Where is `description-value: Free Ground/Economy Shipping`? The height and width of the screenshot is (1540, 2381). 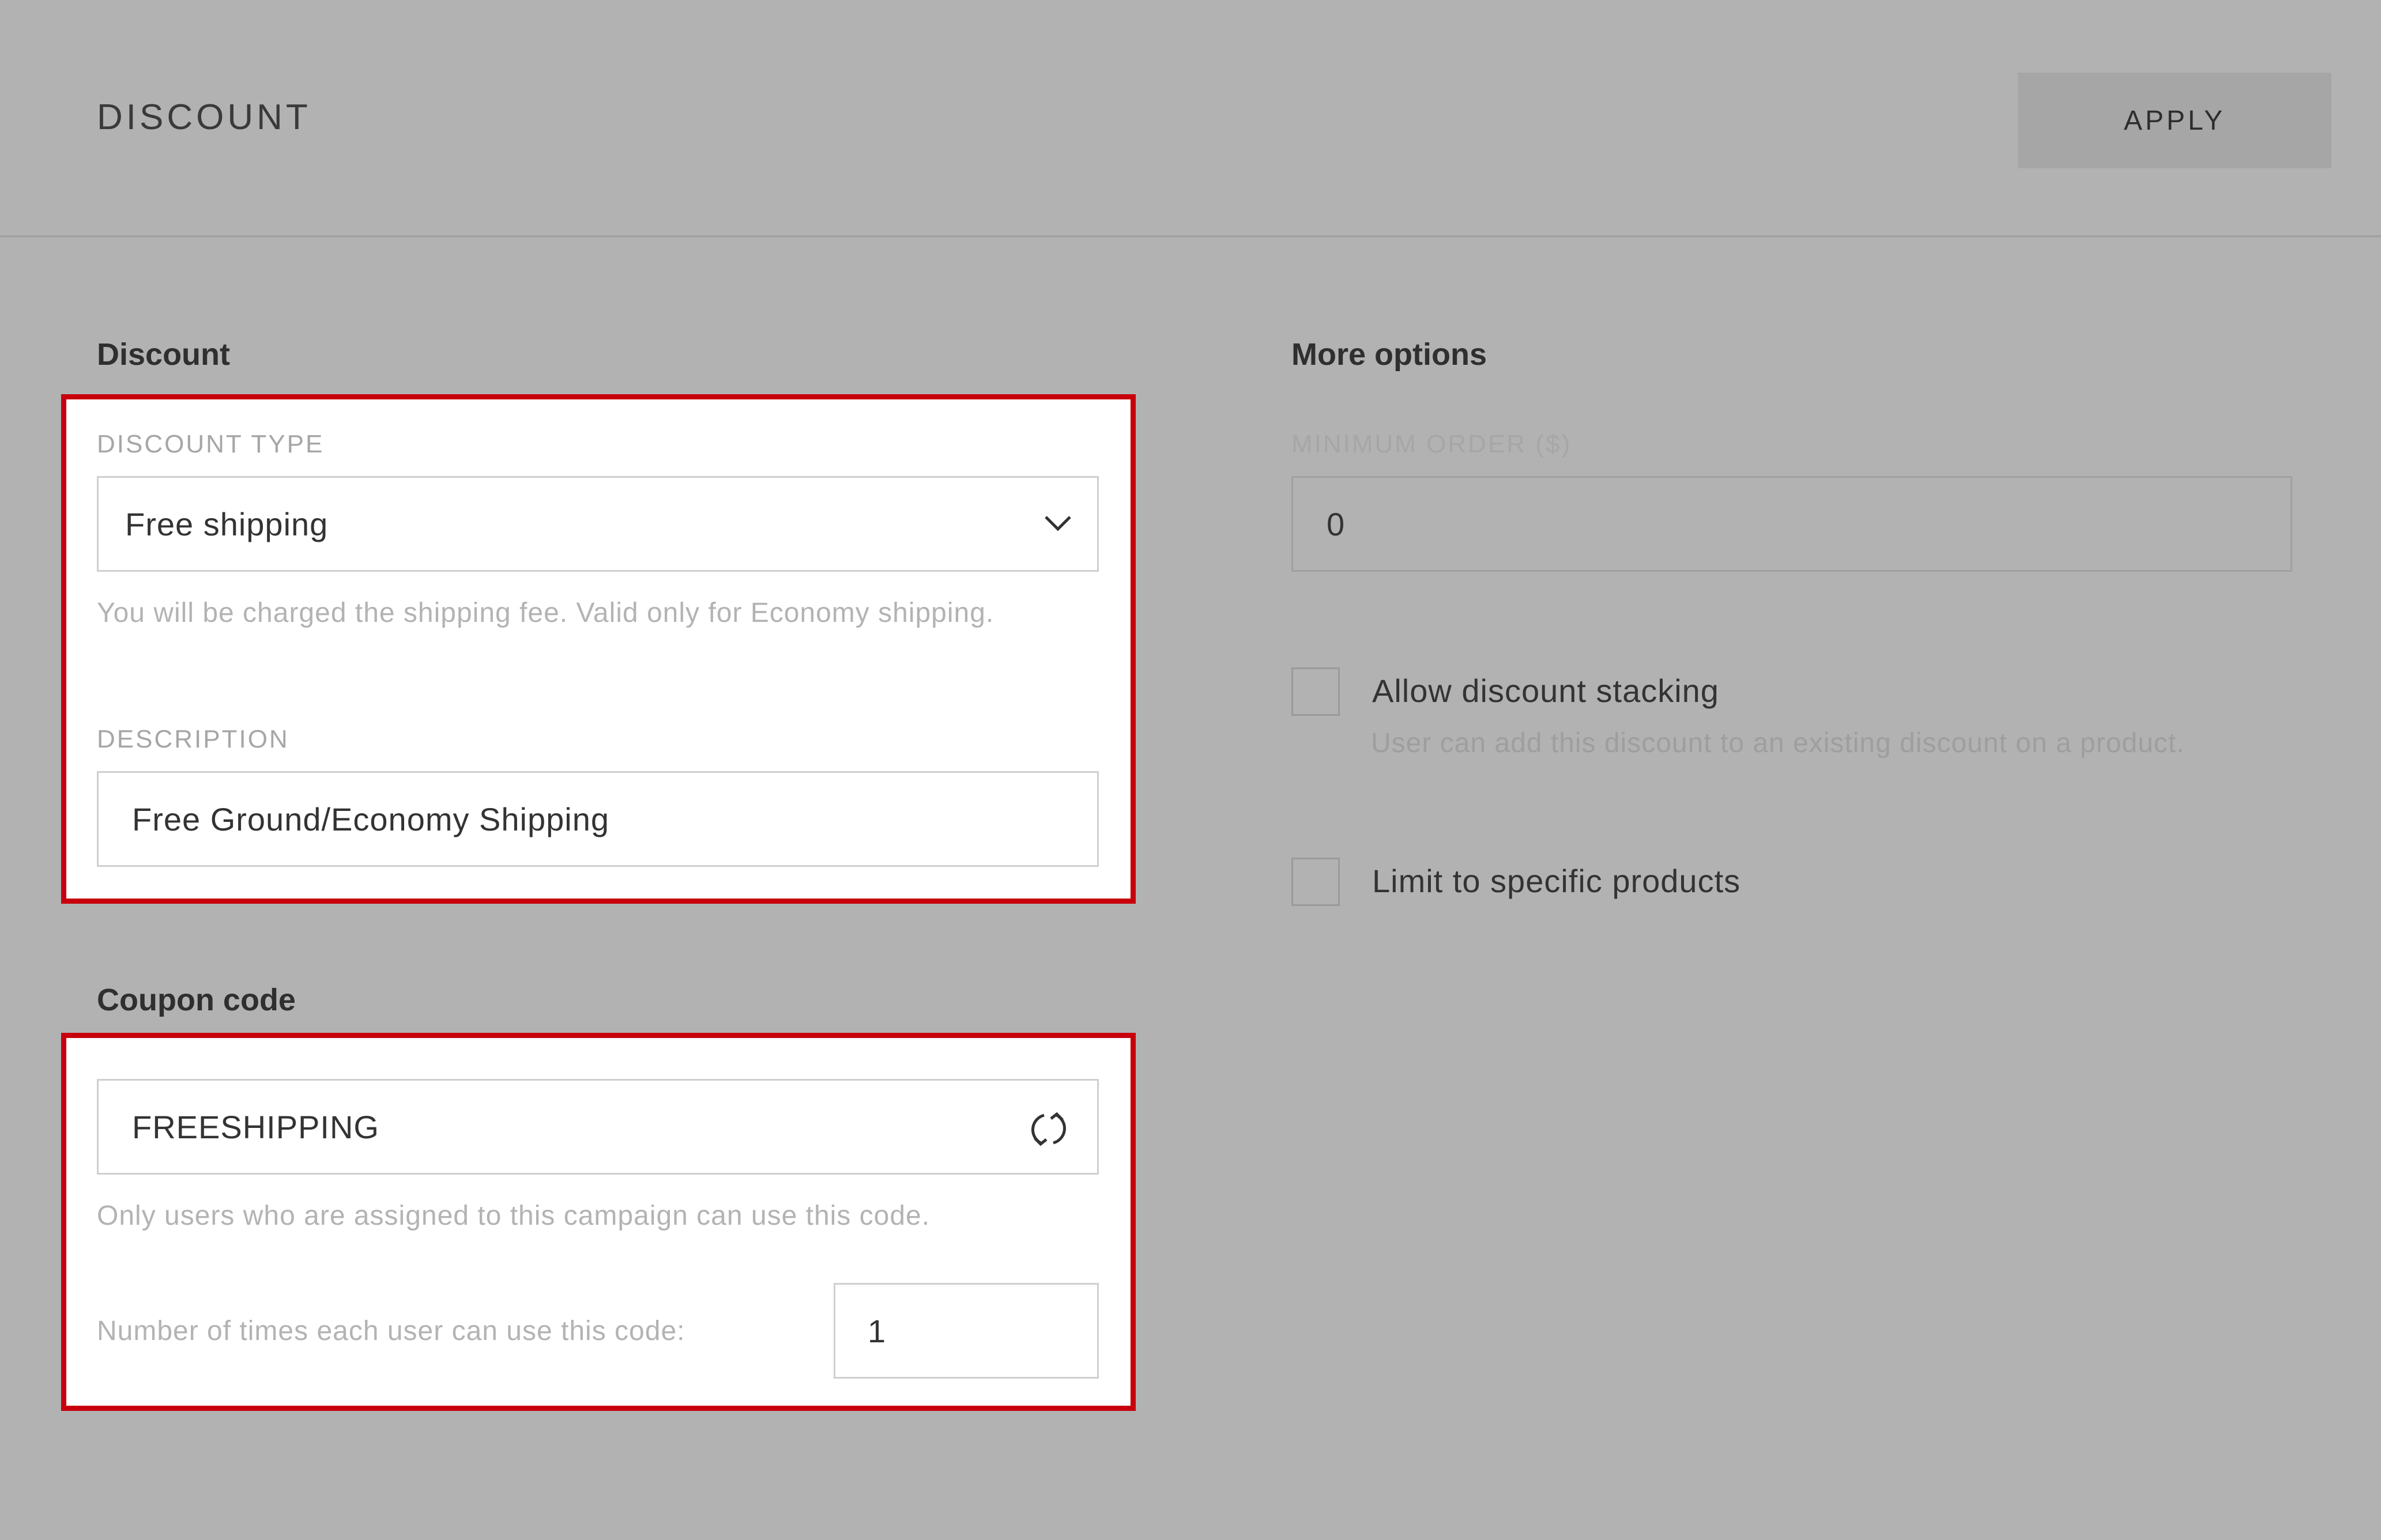 description-value: Free Ground/Economy Shipping is located at coordinates (370, 819).